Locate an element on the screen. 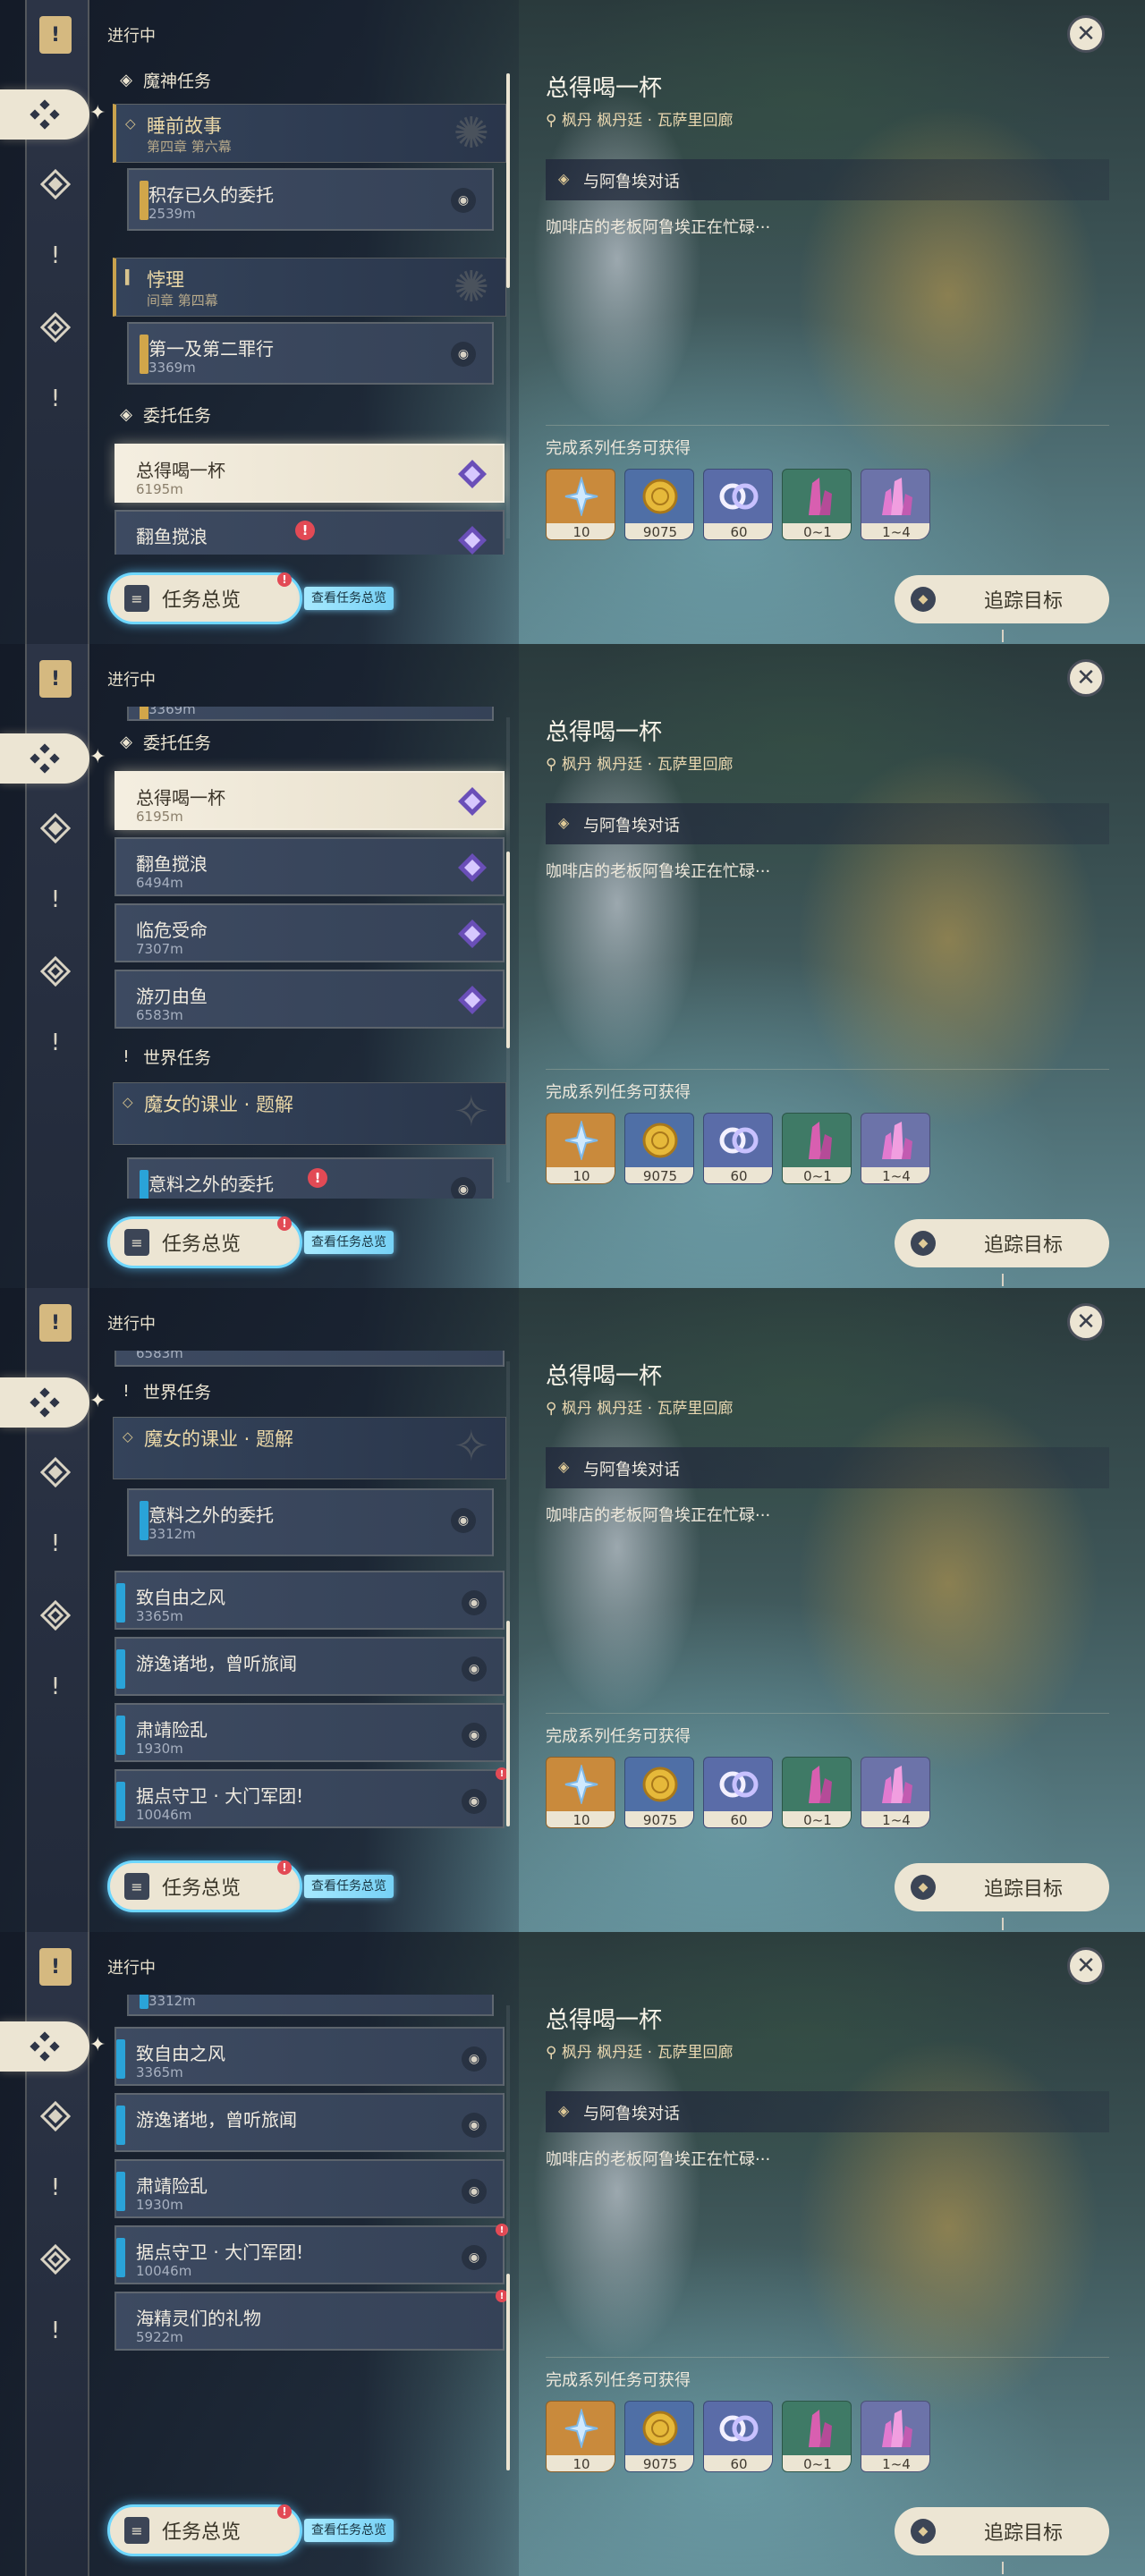  chapter-paradox: ▍ 悖理 间章 第四幕 ✺ is located at coordinates (309, 287).